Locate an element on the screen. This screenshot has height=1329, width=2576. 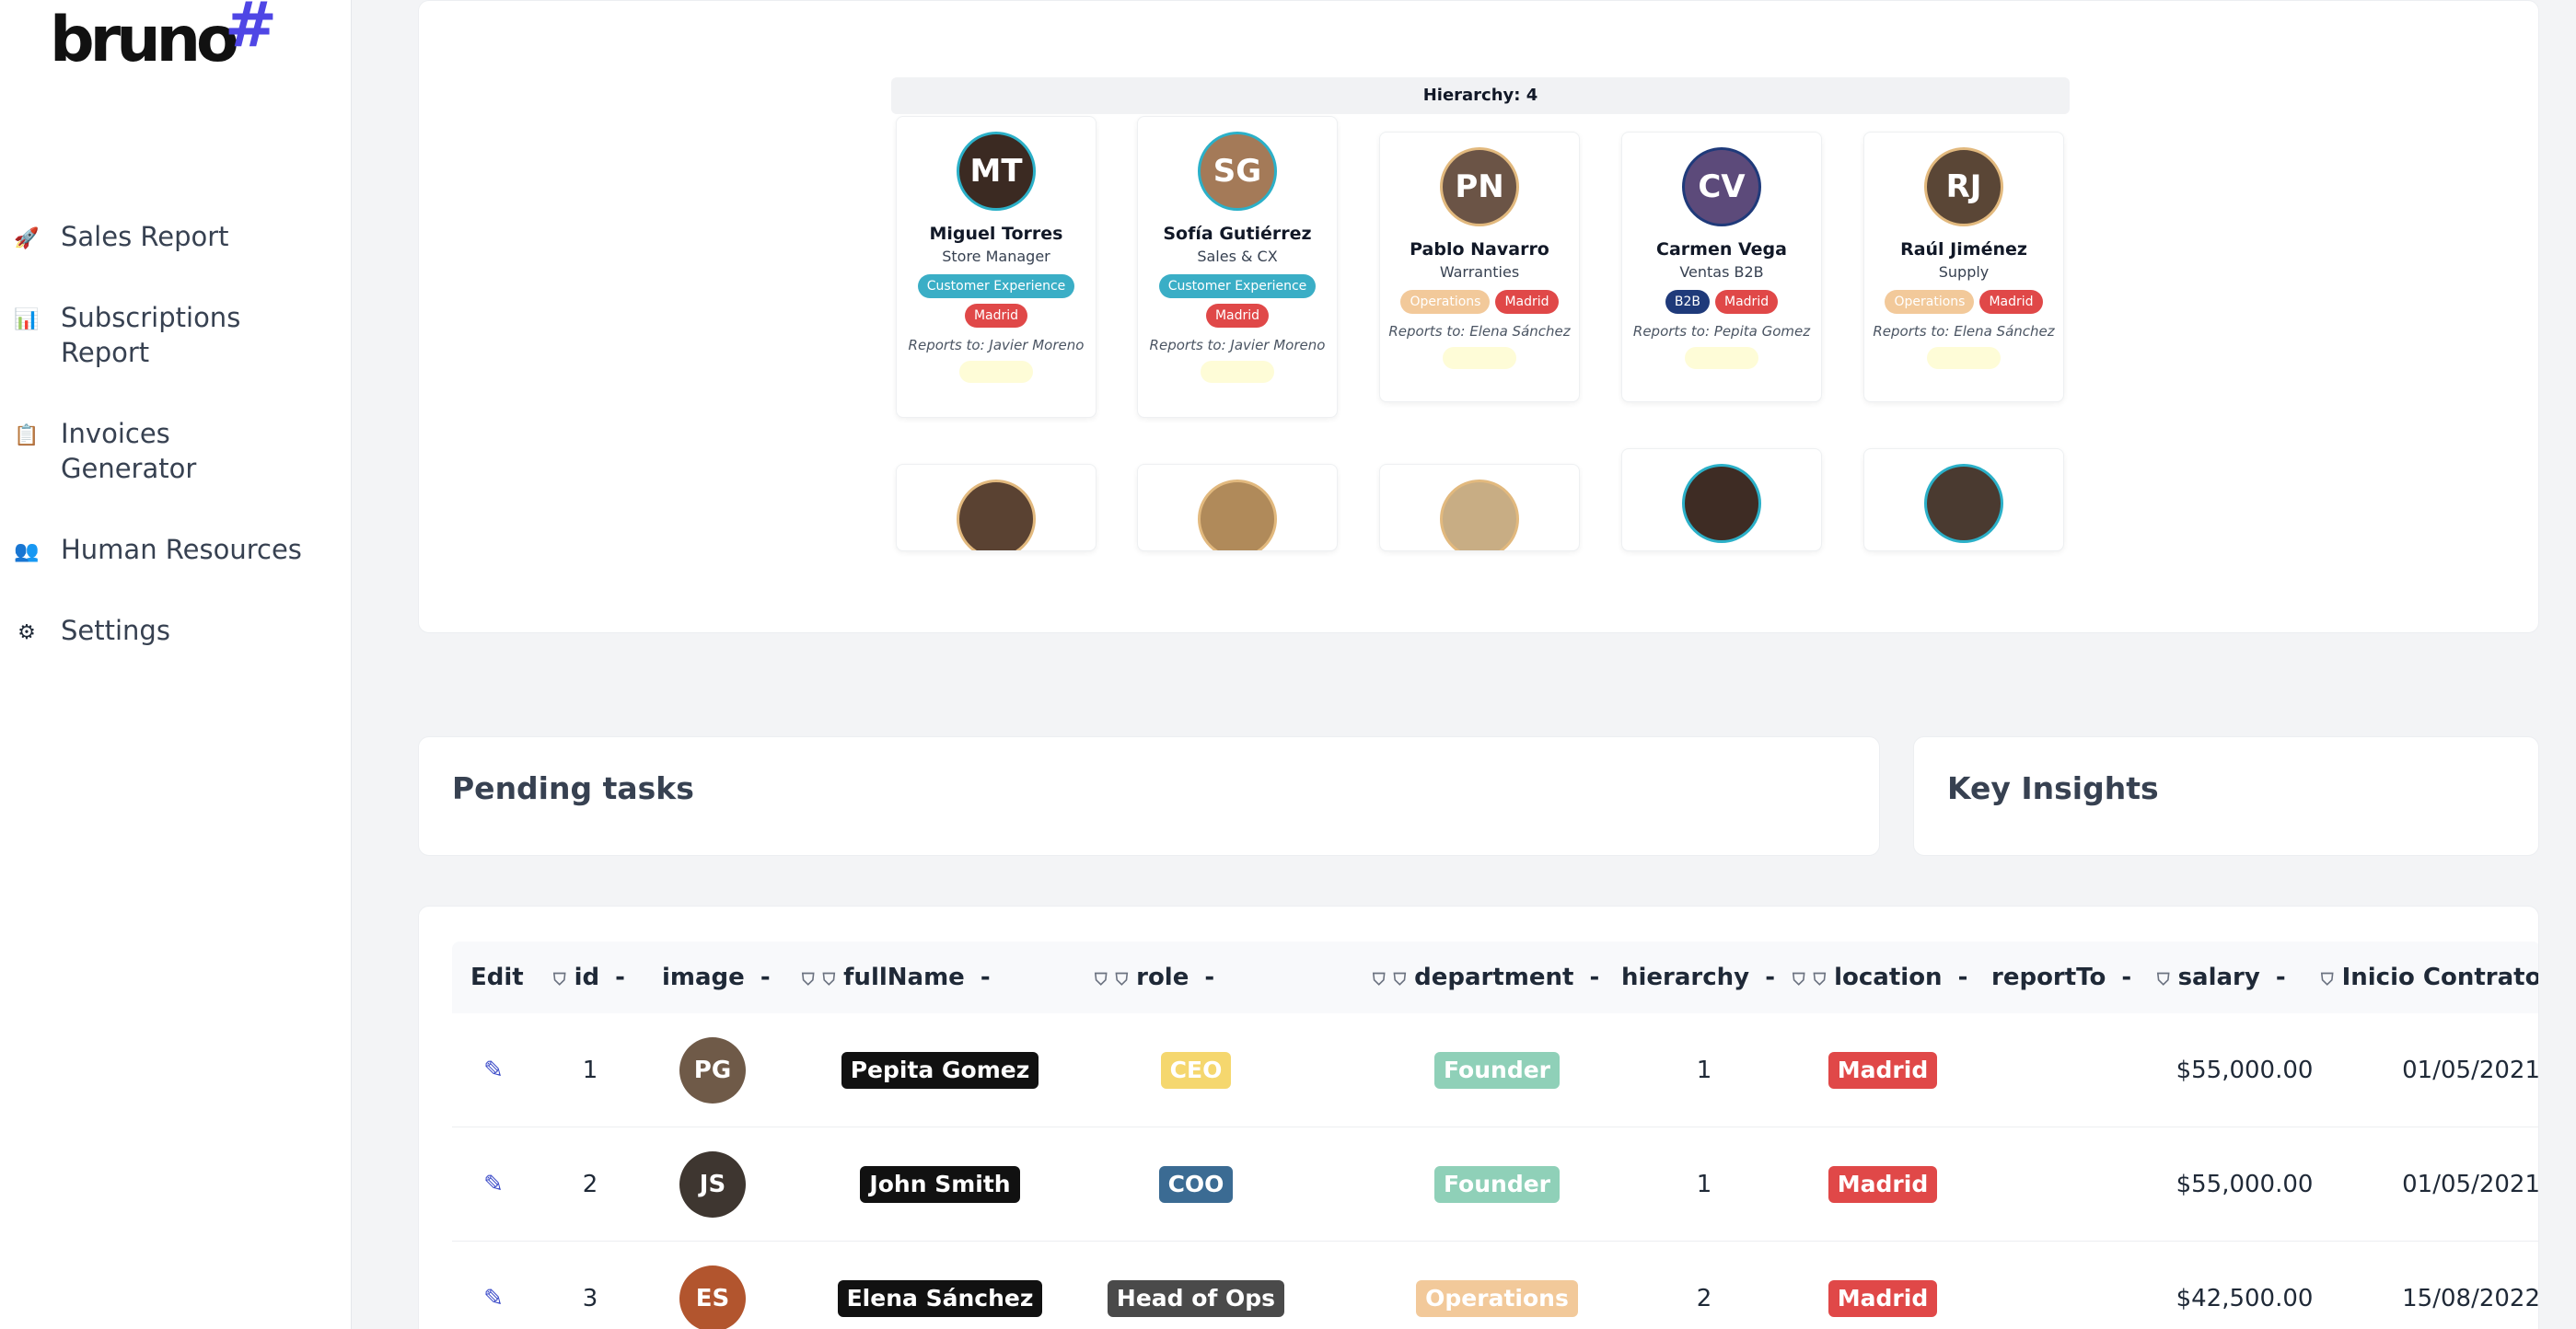
sidebar-item-sales-report: 🚀 Sales Report is located at coordinates (178, 237).